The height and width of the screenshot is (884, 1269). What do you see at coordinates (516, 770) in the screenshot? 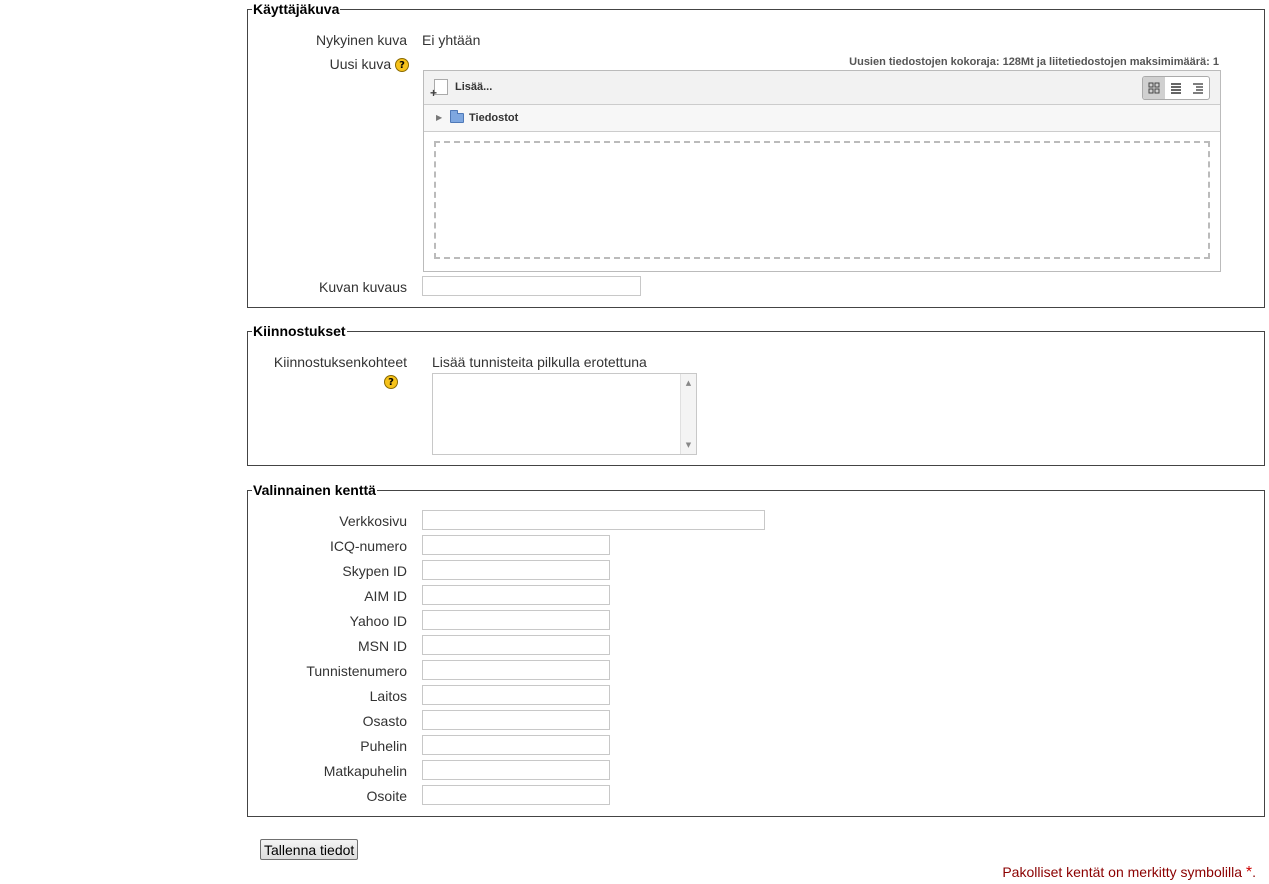
I see `mobile-phone-input` at bounding box center [516, 770].